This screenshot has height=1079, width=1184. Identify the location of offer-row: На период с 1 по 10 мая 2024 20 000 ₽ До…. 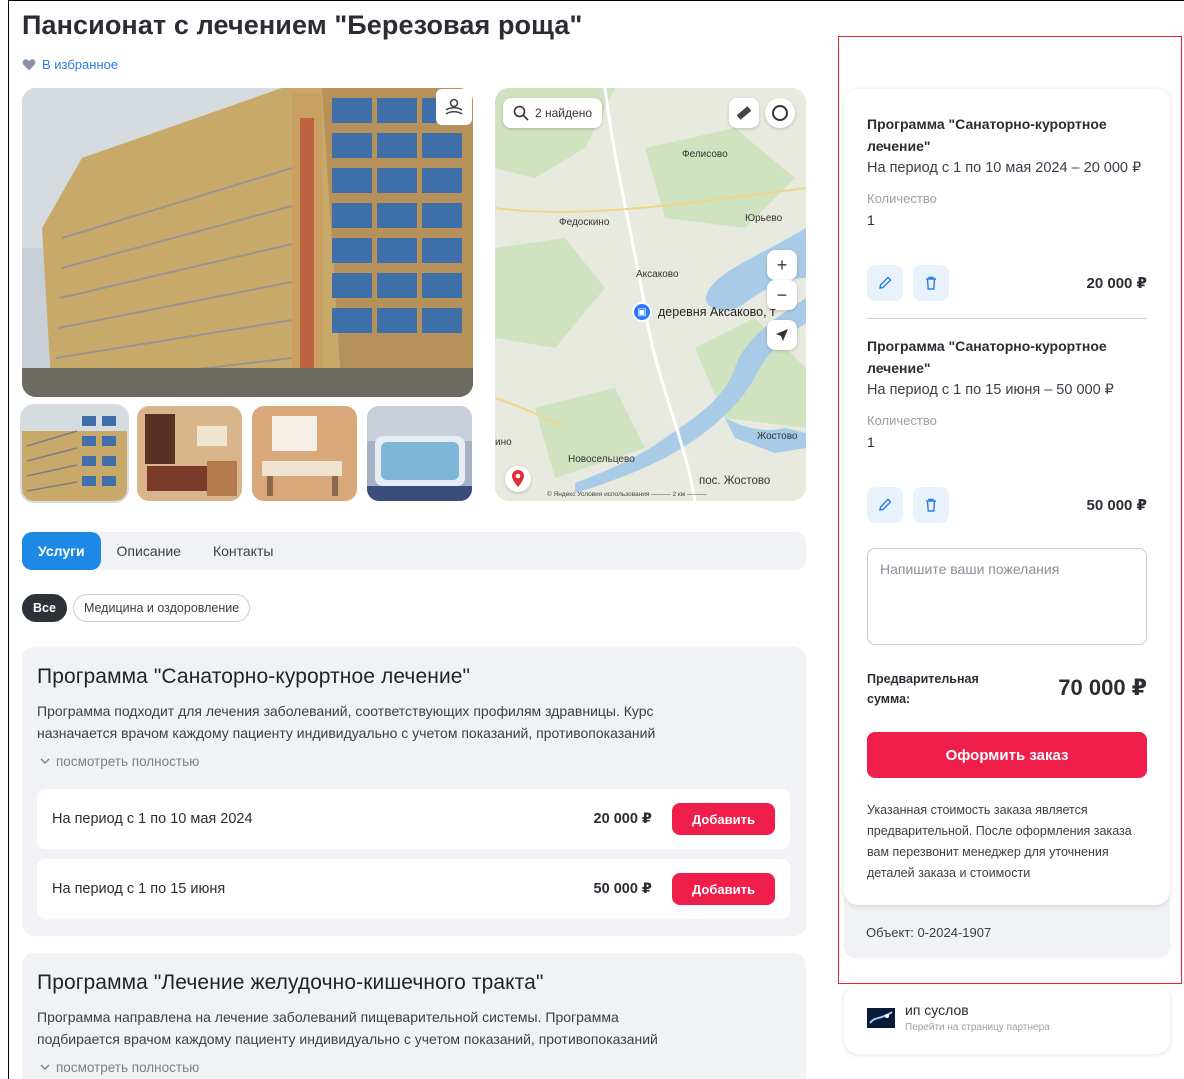
(413, 819).